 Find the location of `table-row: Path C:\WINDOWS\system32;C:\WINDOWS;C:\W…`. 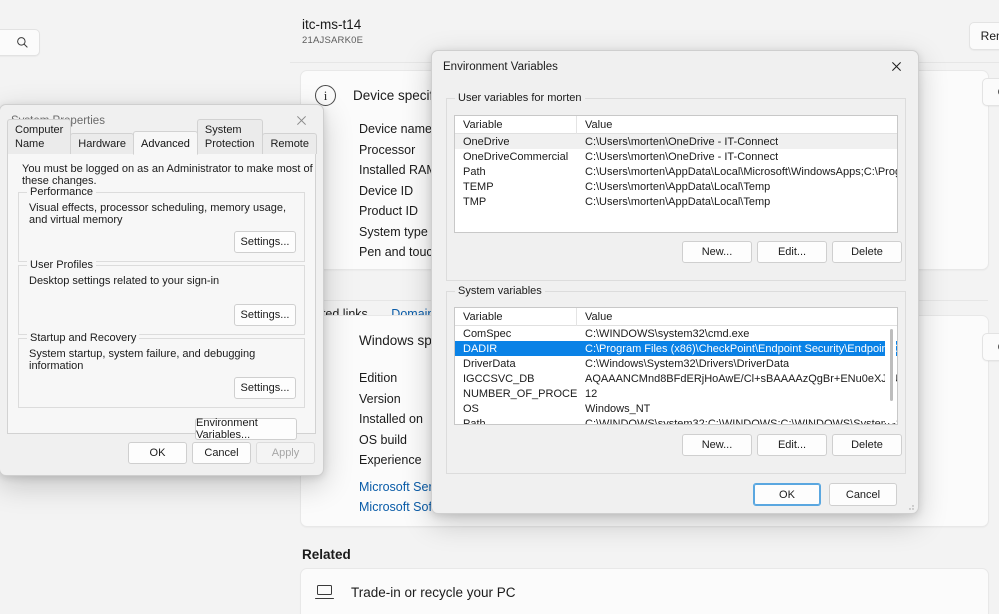

table-row: Path C:\WINDOWS\system32;C:\WINDOWS;C:\W… is located at coordinates (676, 420).